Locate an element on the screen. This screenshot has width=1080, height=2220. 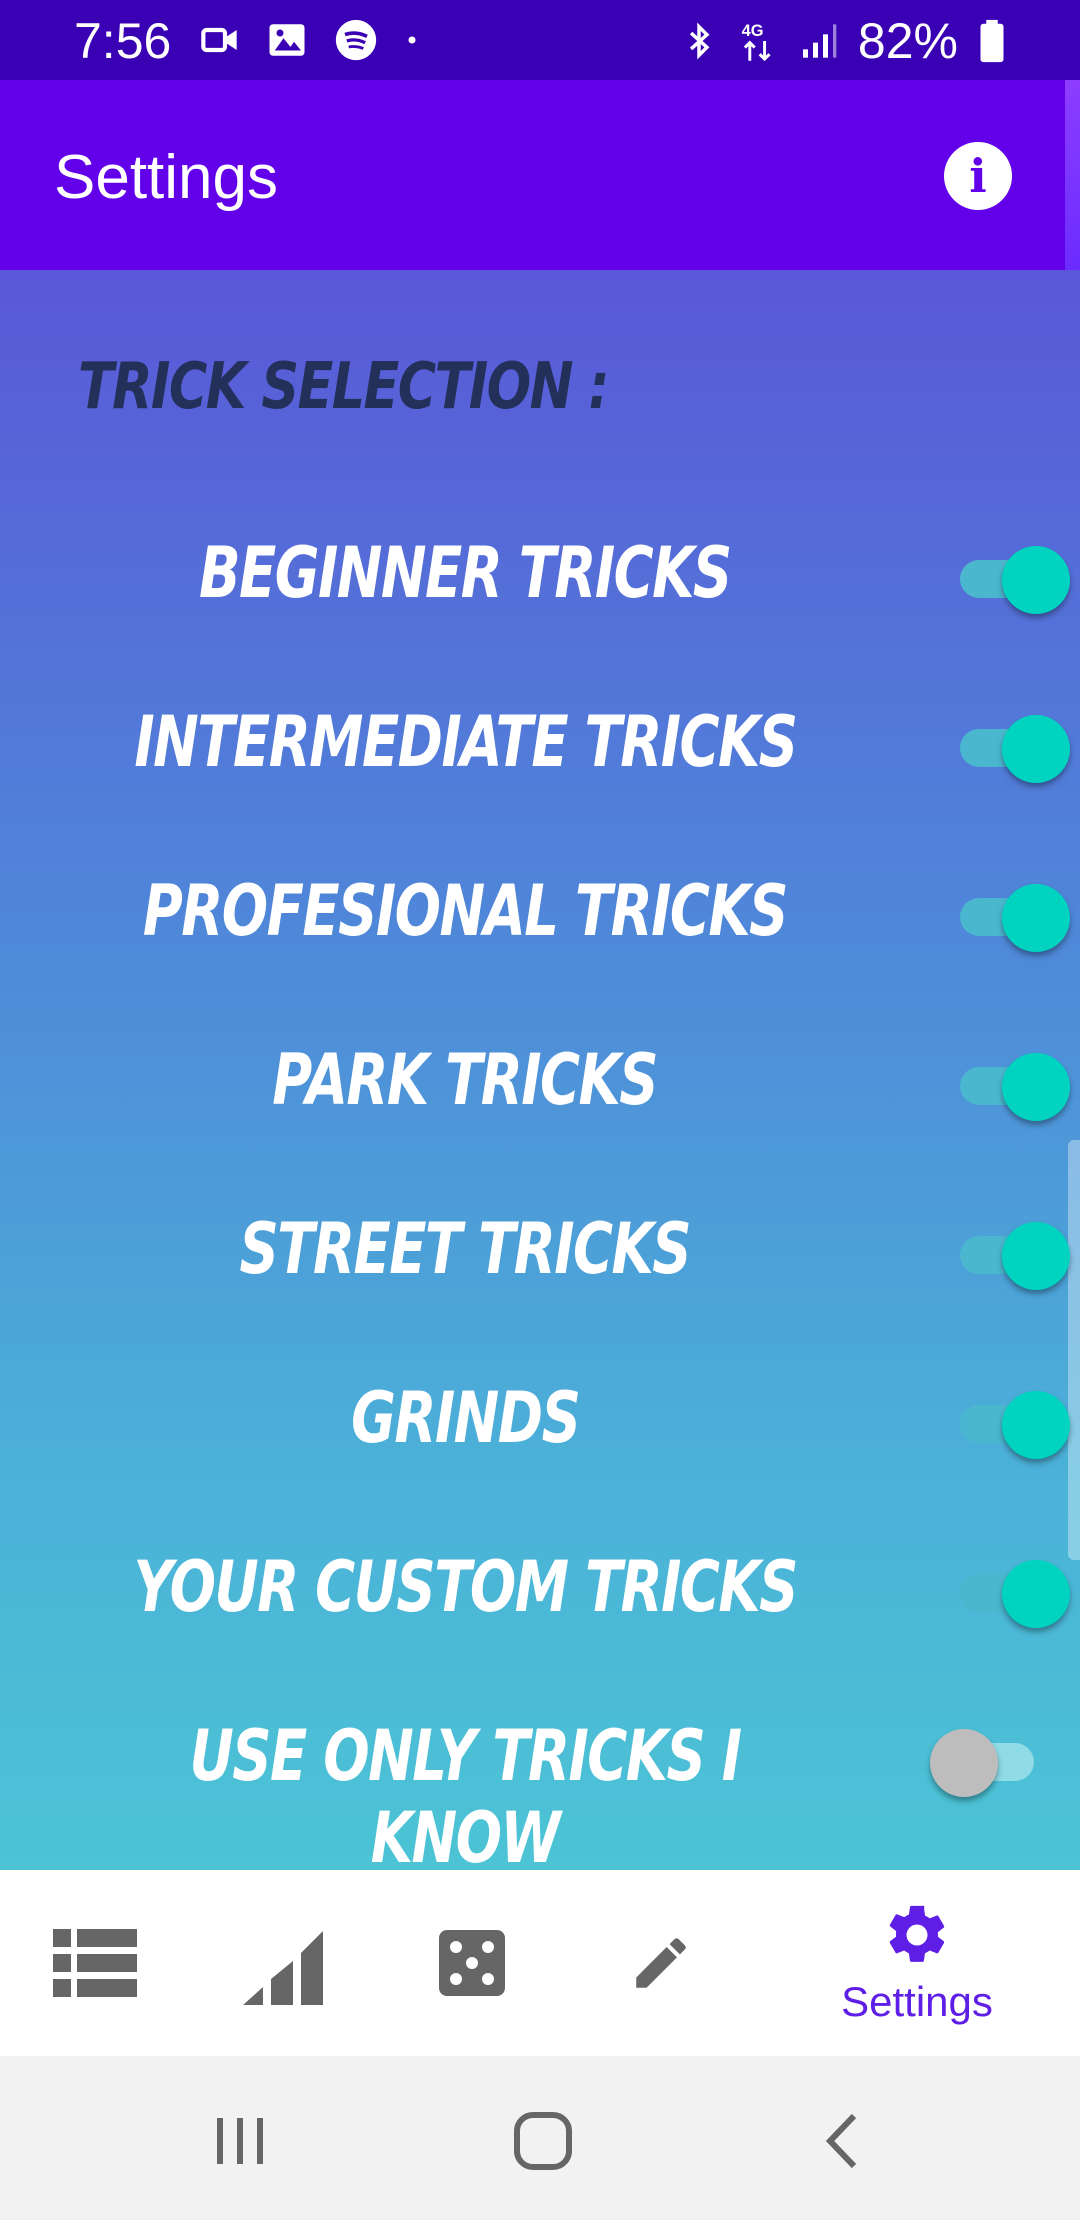
toggle-row-grinds: GRINDS is located at coordinates (540, 1415).